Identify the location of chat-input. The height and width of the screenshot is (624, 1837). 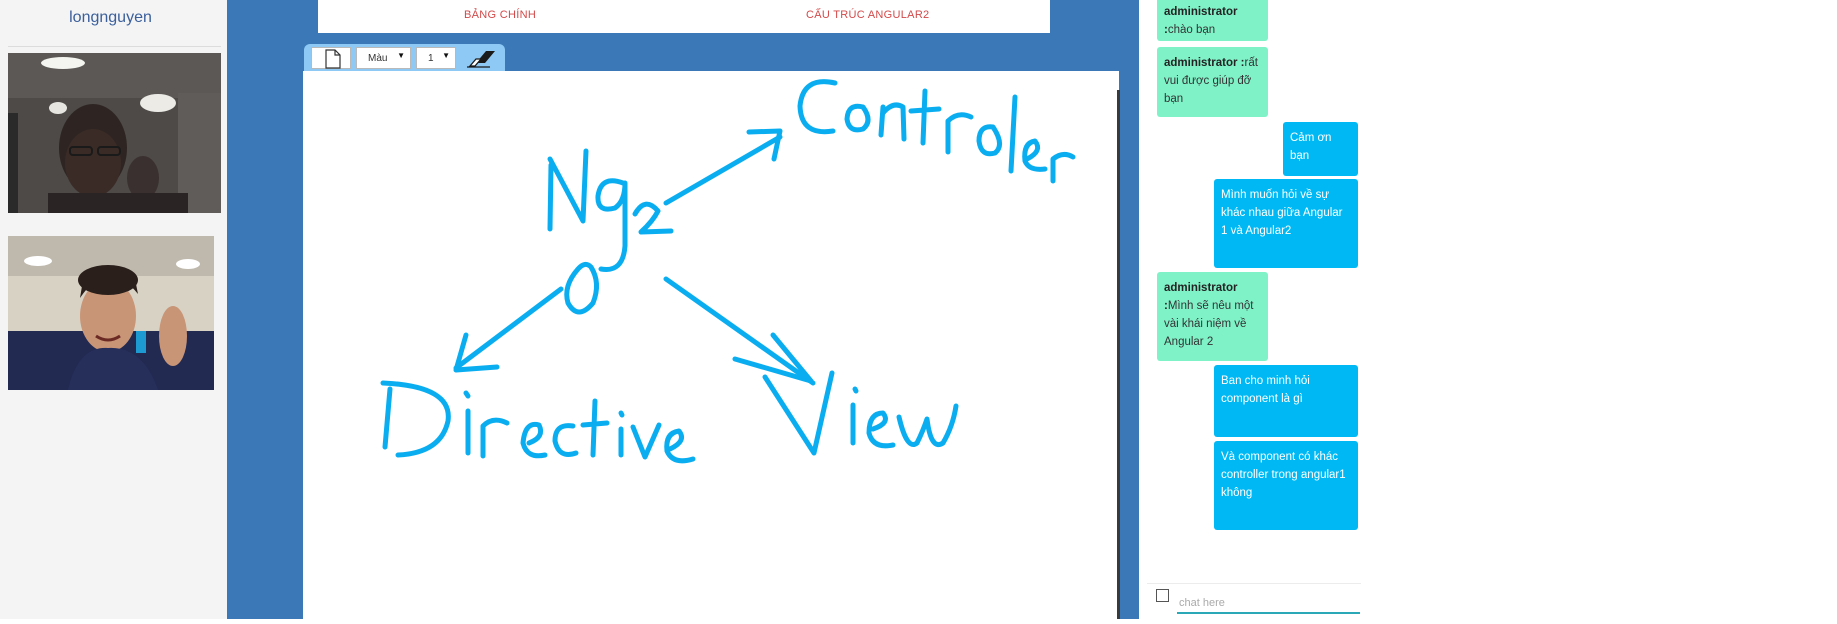
(1268, 603).